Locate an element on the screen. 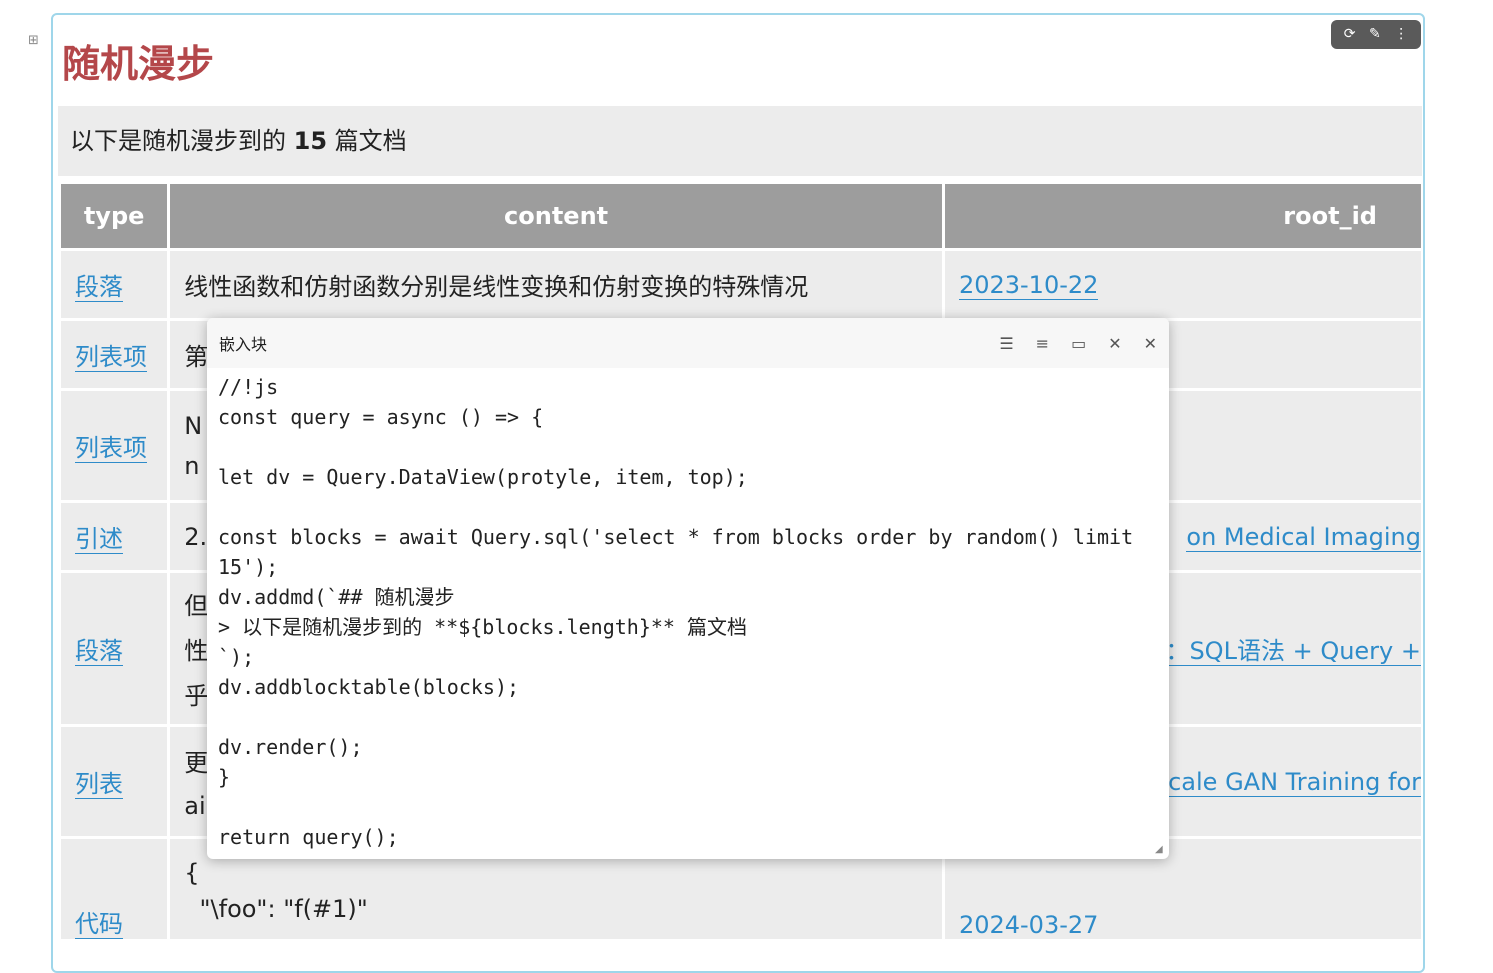 The width and height of the screenshot is (1493, 973). type-link: 引述 is located at coordinates (99, 539).